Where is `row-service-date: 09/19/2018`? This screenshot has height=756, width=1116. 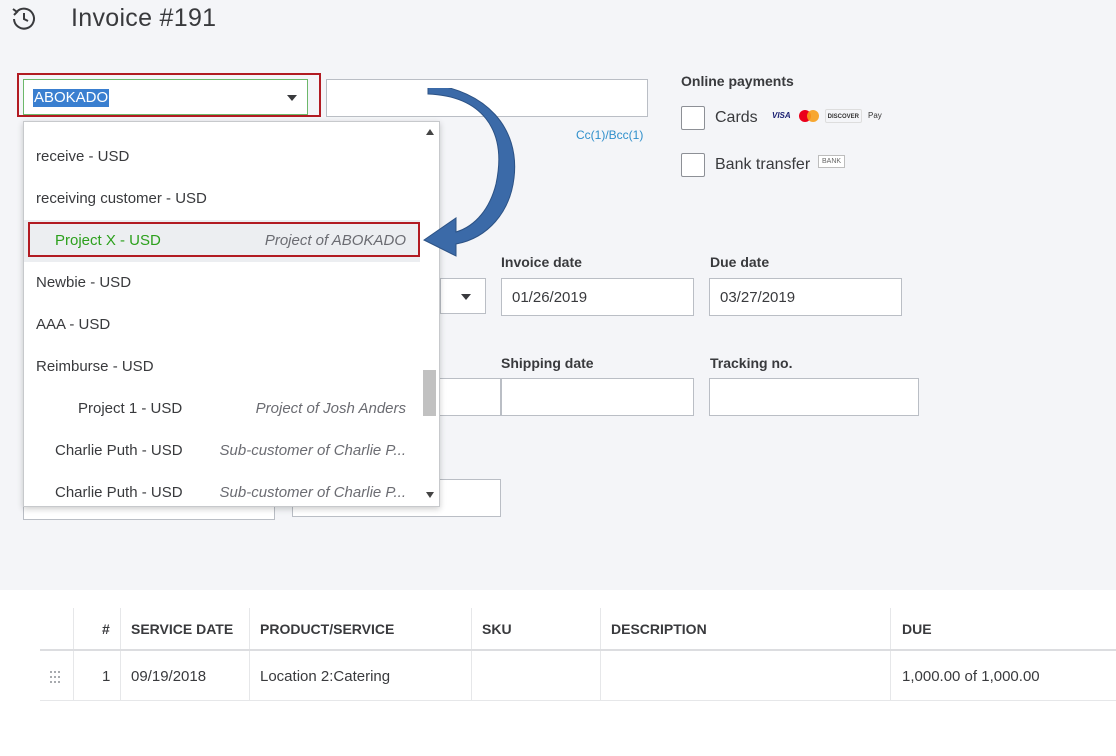
row-service-date: 09/19/2018 is located at coordinates (168, 676).